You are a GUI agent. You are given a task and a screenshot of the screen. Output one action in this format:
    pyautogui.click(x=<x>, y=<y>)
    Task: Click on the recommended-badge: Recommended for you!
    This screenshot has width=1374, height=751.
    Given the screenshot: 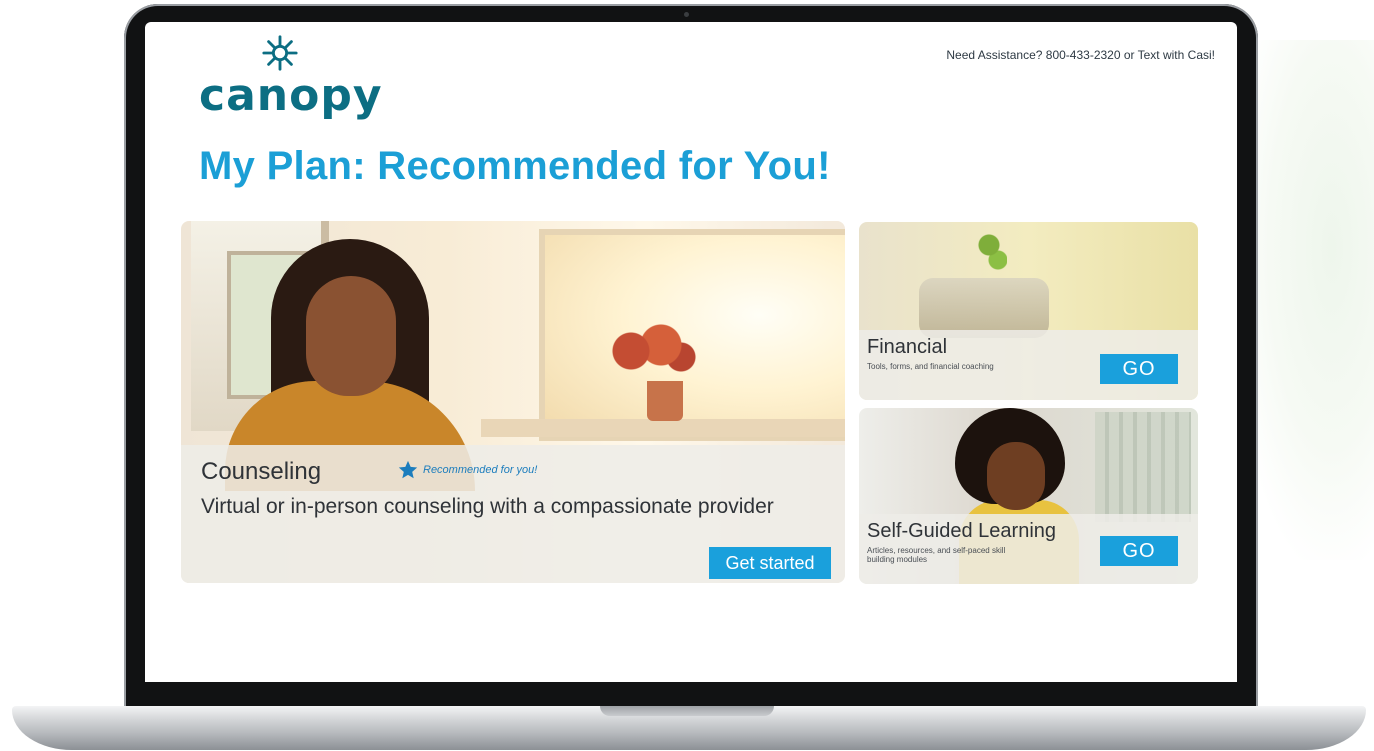 What is the action you would take?
    pyautogui.click(x=467, y=470)
    